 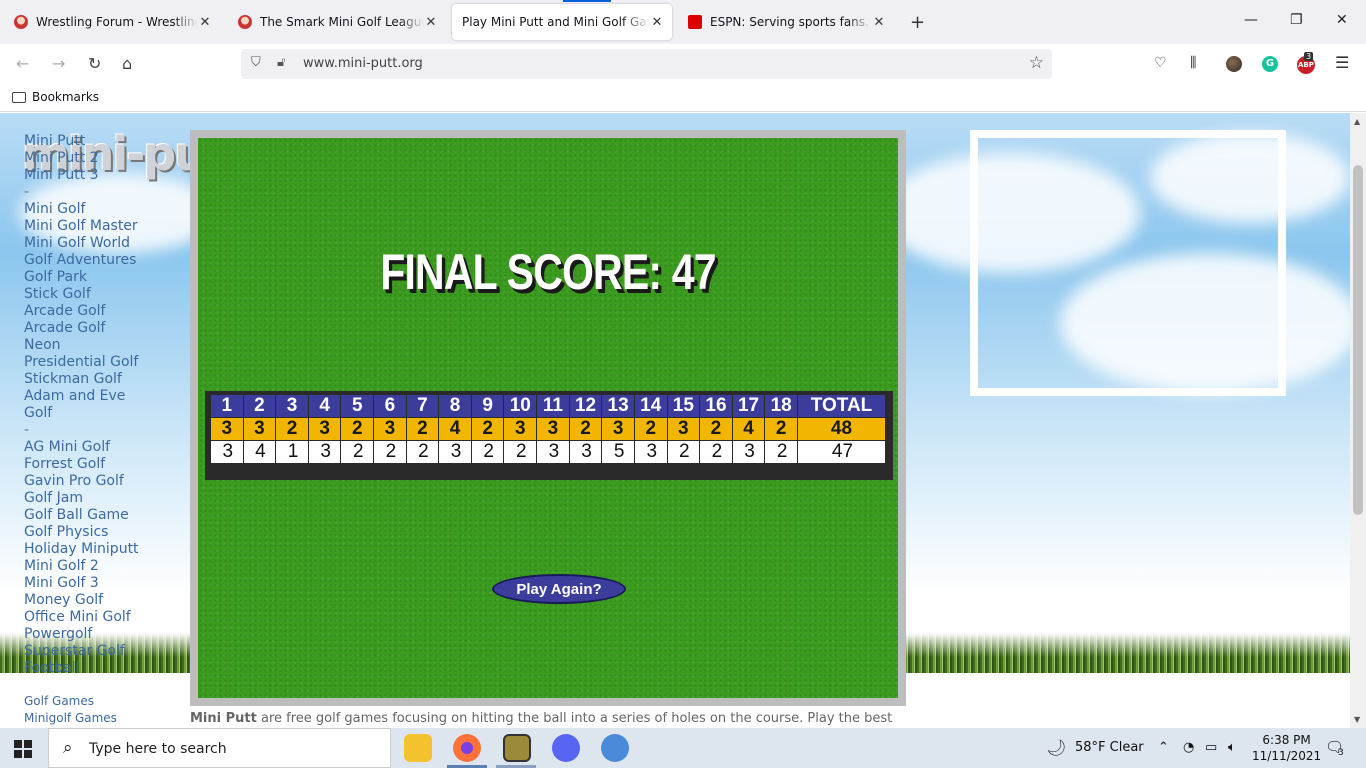 What do you see at coordinates (109, 226) in the screenshot?
I see `game-link: Mini Golf Master` at bounding box center [109, 226].